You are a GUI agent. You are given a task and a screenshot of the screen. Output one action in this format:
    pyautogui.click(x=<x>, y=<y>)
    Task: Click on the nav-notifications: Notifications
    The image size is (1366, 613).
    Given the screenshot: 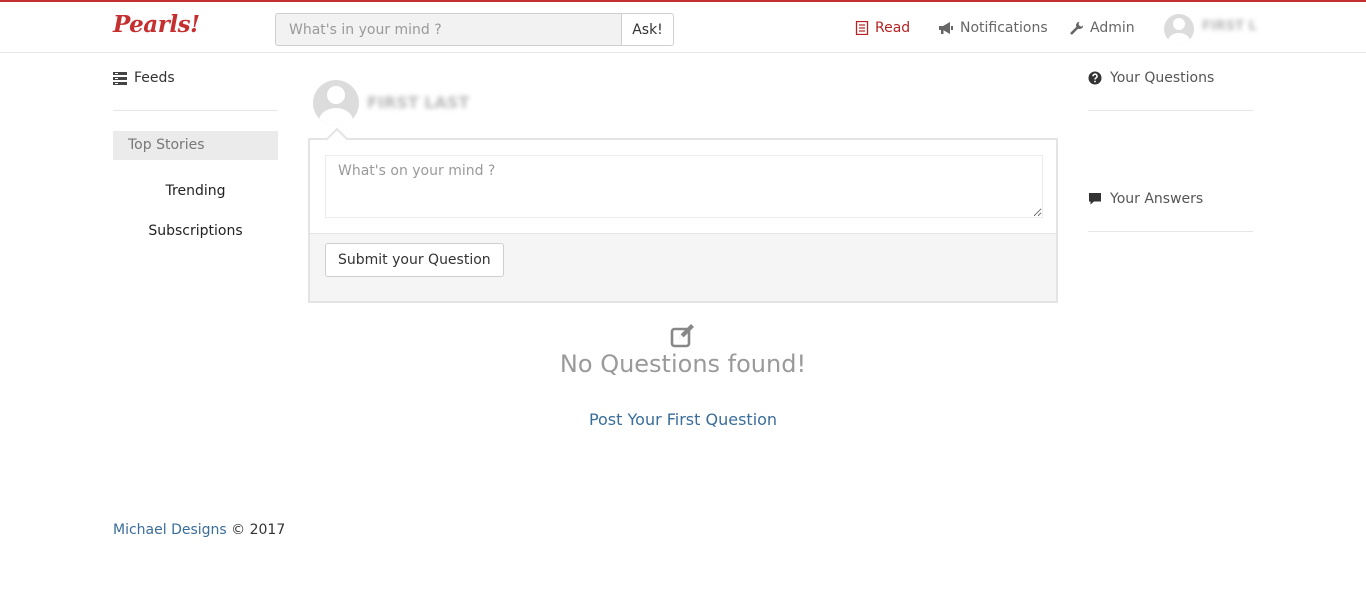 What is the action you would take?
    pyautogui.click(x=993, y=28)
    